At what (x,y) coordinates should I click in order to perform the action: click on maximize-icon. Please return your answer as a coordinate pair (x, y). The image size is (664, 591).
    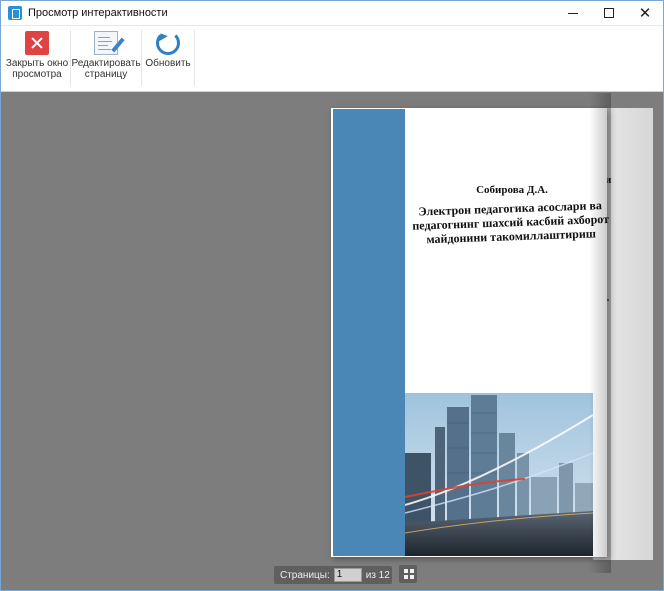
    Looking at the image, I should click on (609, 13).